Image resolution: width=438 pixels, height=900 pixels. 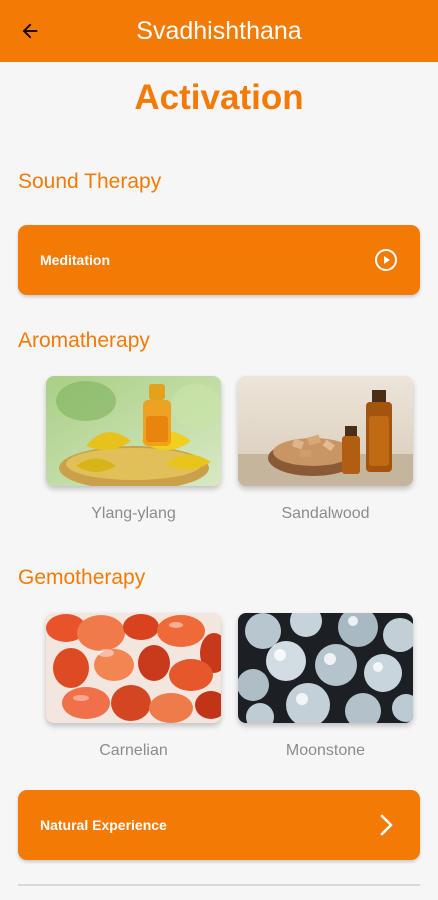 What do you see at coordinates (133, 513) in the screenshot?
I see `ylang-ylang-label: Ylang-ylang` at bounding box center [133, 513].